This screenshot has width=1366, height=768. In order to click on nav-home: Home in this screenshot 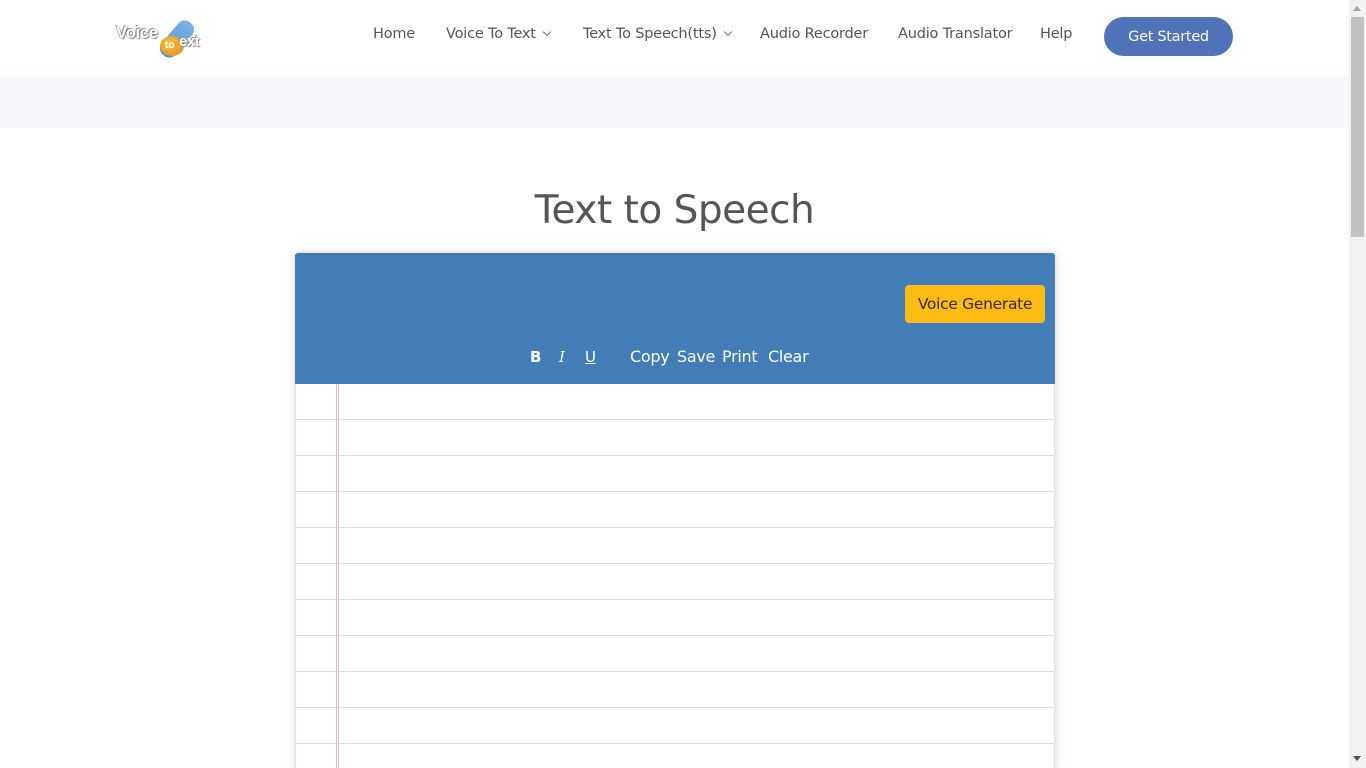, I will do `click(394, 34)`.